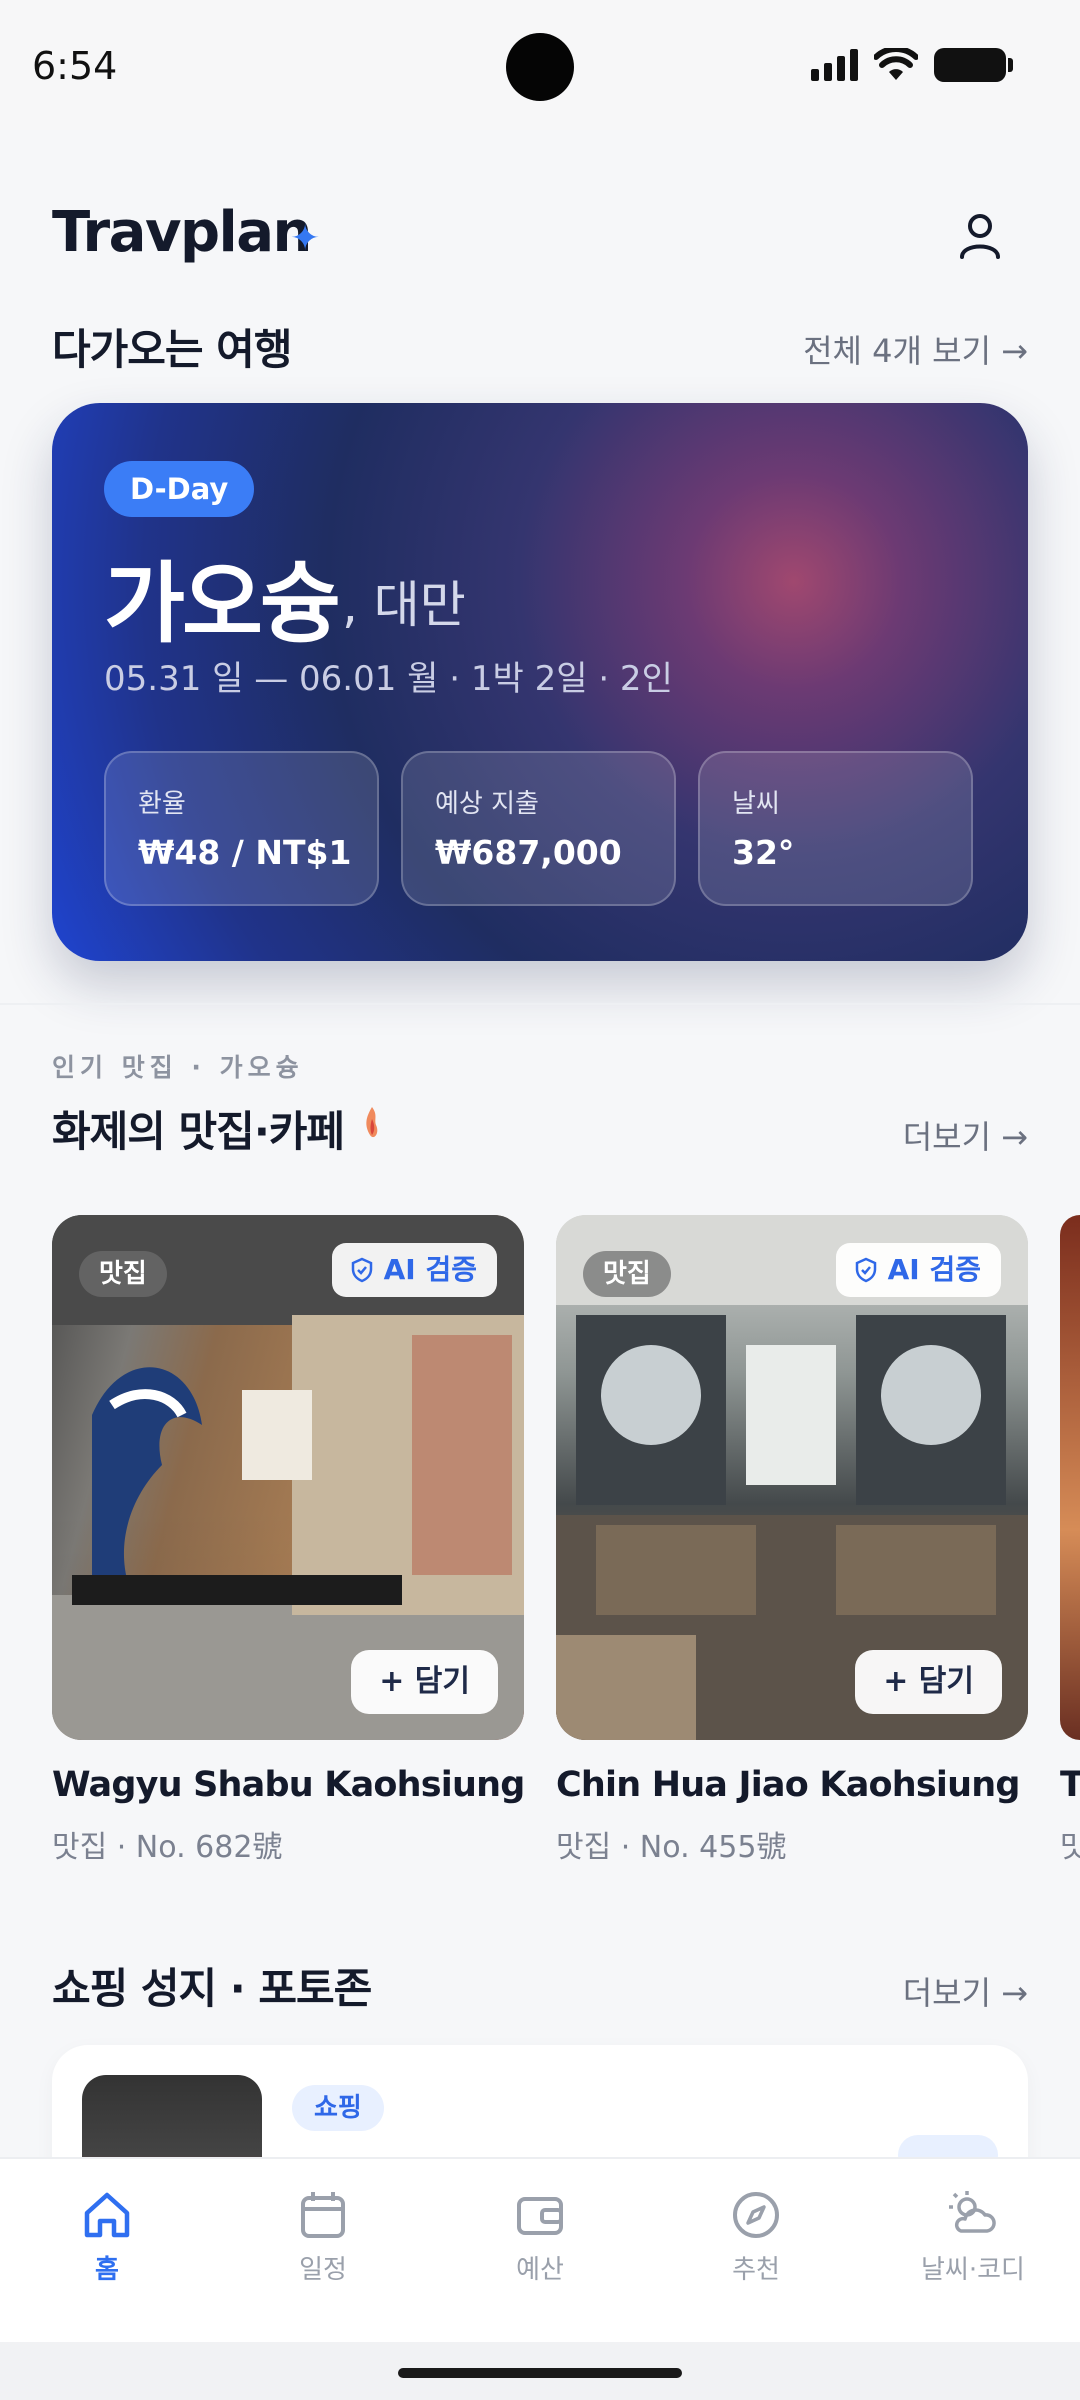  I want to click on app-title: Travplan, so click(182, 232).